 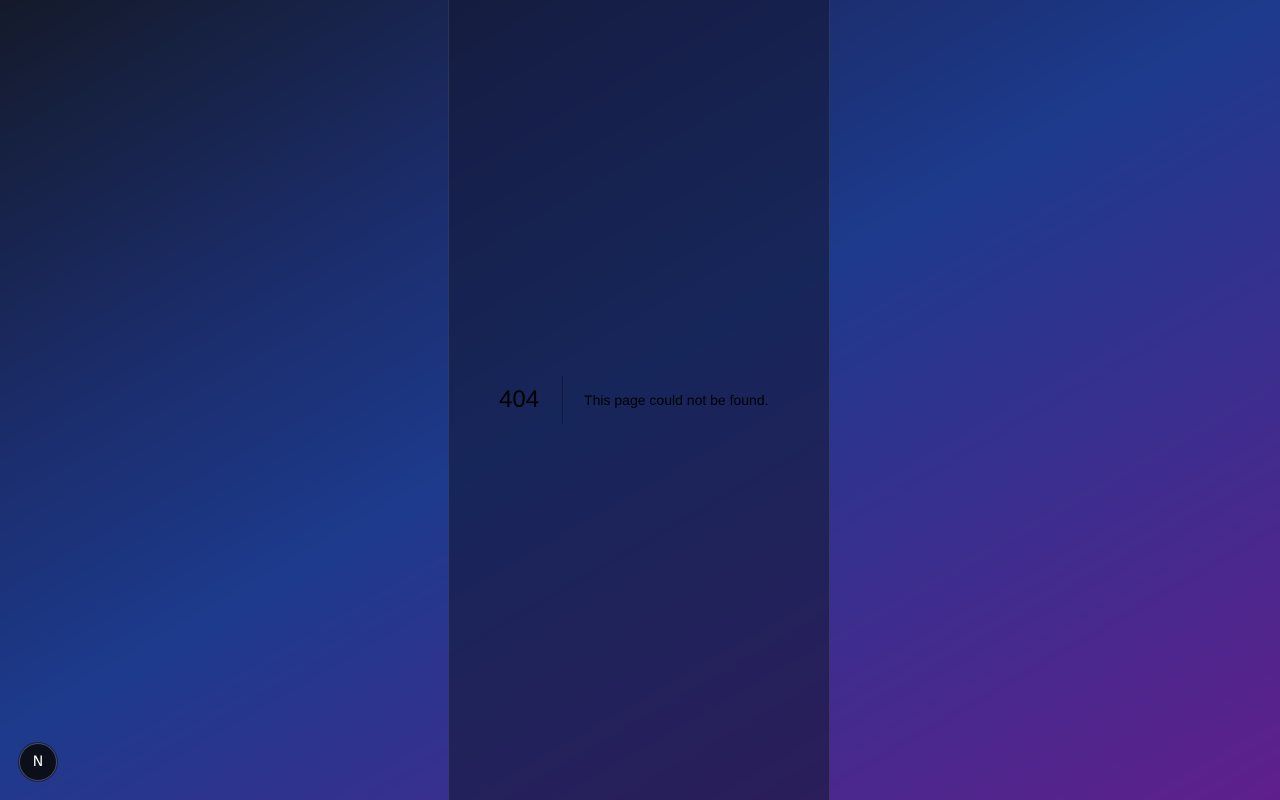 I want to click on error-container: 404 This page could not be found., so click(x=634, y=400).